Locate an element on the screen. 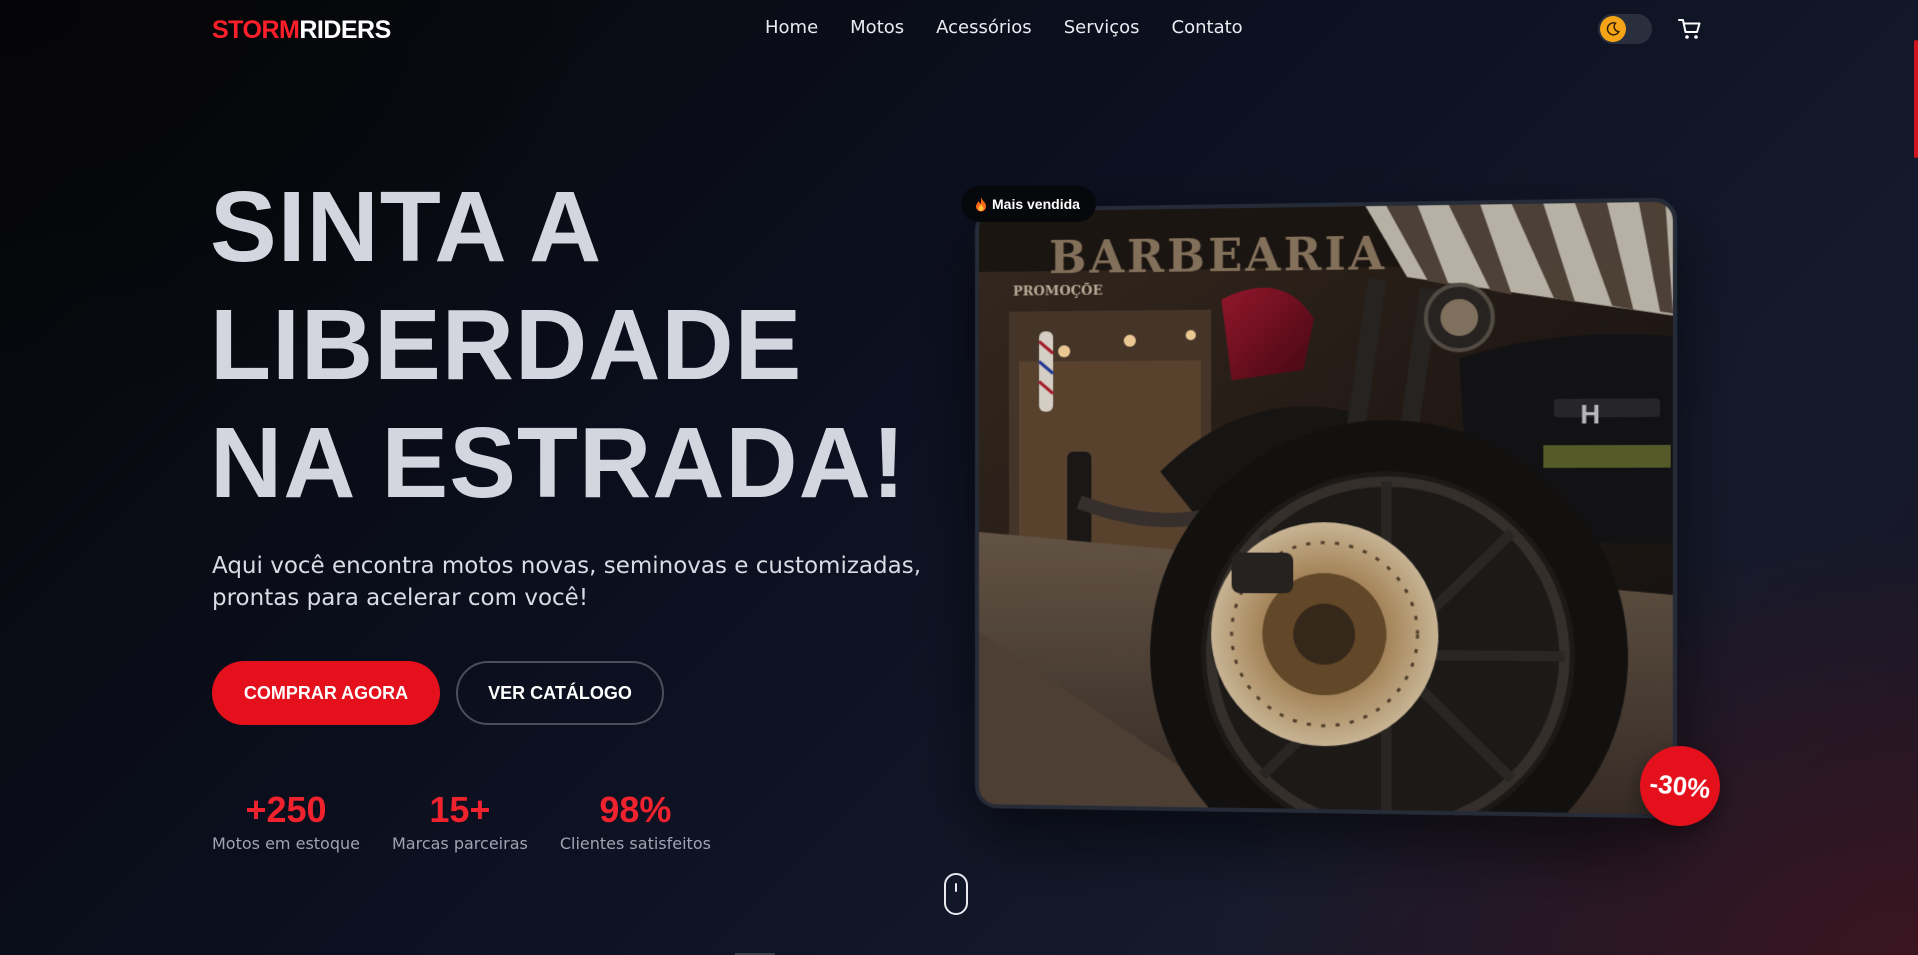  stat-value: 15+ is located at coordinates (460, 809).